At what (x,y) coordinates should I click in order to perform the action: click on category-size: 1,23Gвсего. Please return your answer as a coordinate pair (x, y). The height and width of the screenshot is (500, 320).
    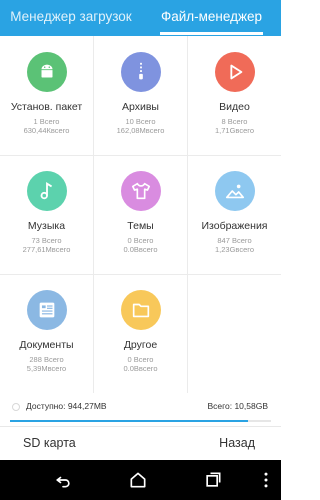
    Looking at the image, I should click on (234, 249).